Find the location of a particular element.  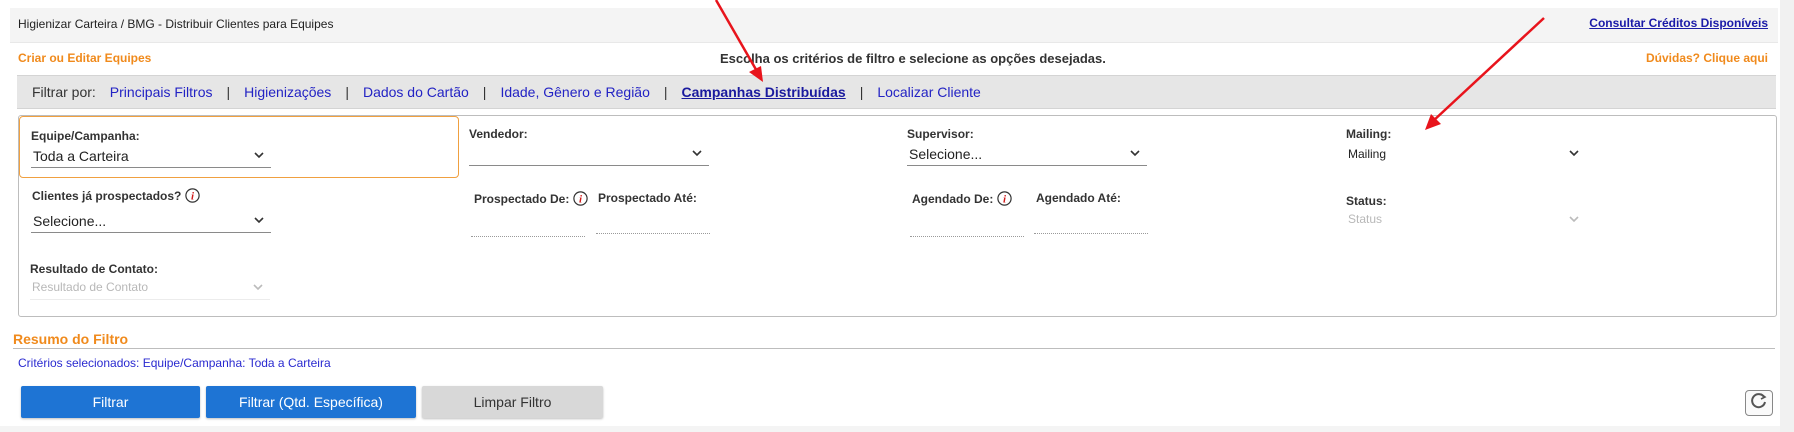

prospectado-de-label: Prospectado De: i is located at coordinates (531, 200).